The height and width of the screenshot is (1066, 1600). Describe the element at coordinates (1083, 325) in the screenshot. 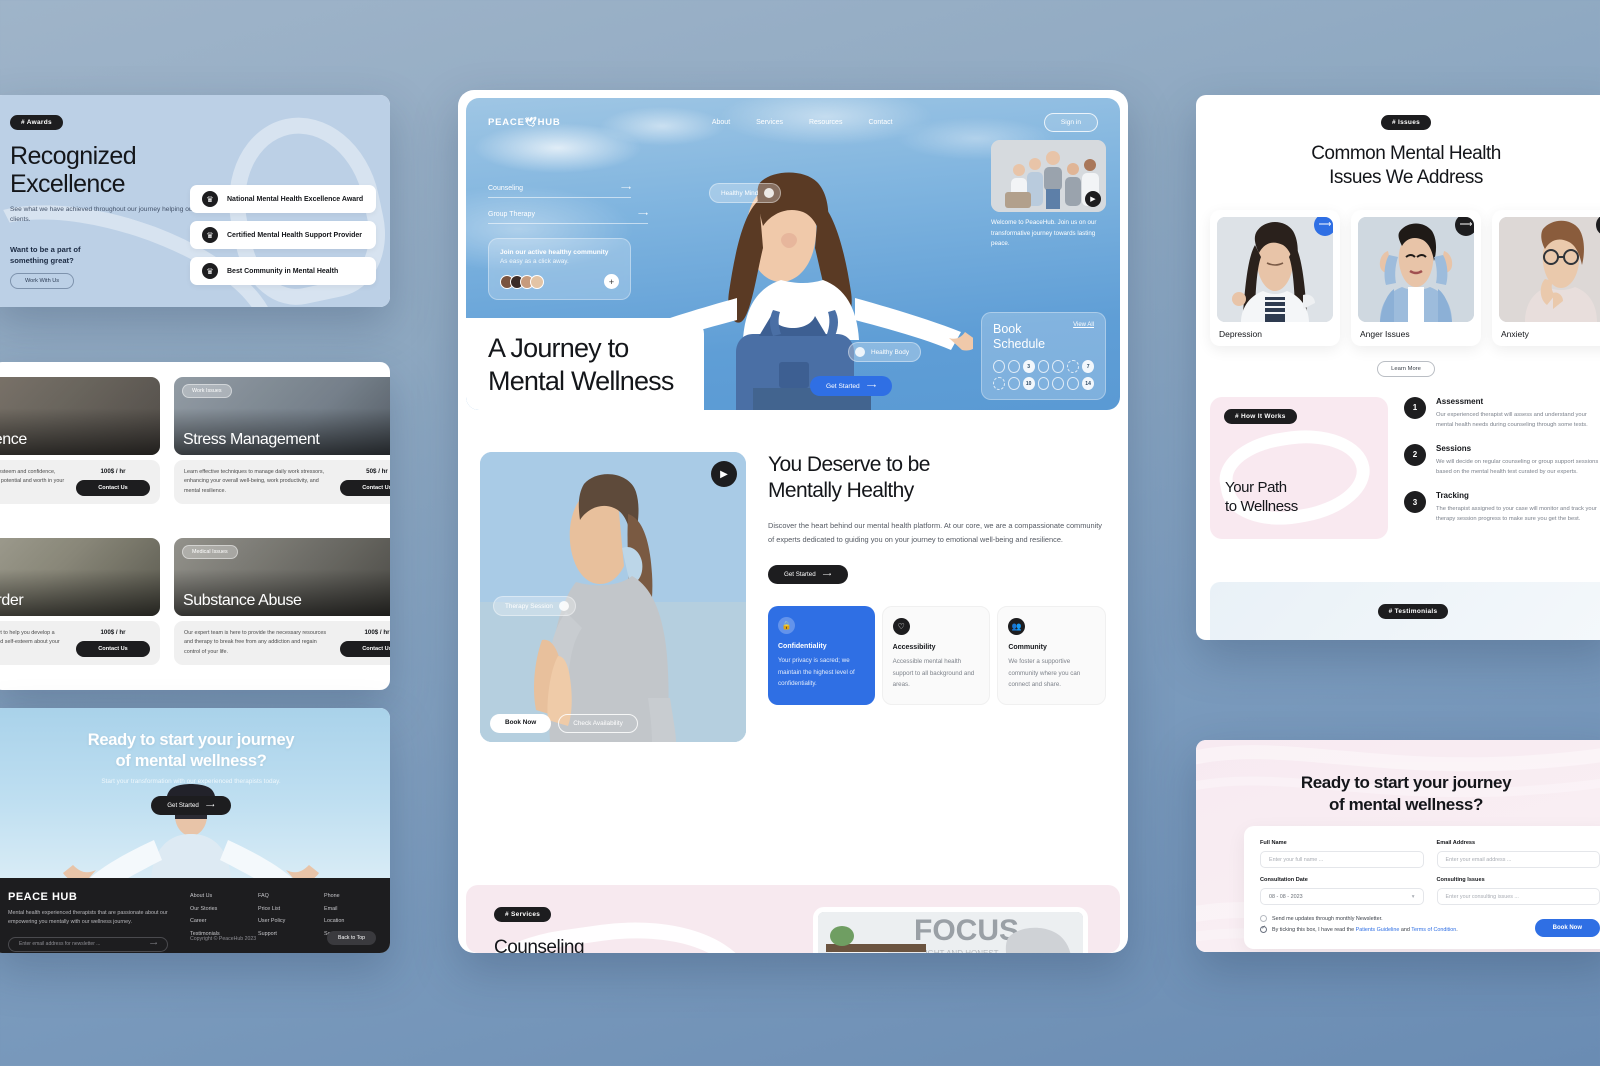

I see `view-all-link: View All` at that location.